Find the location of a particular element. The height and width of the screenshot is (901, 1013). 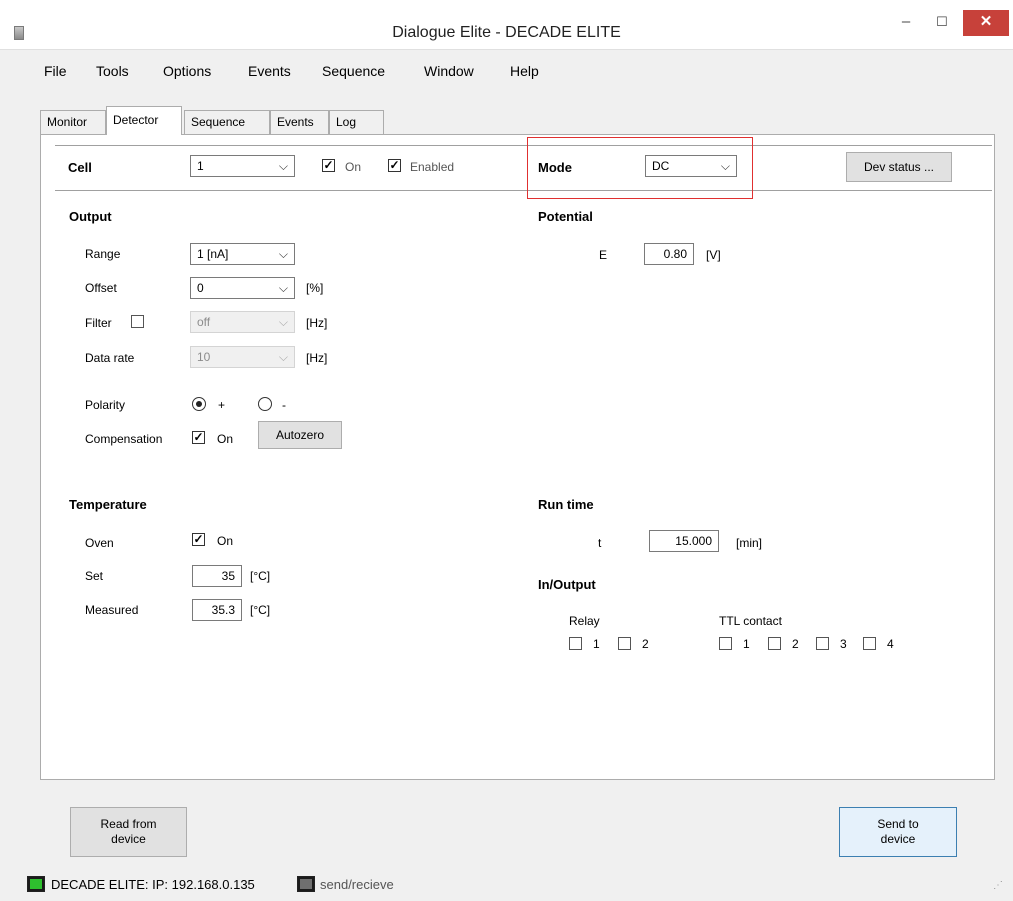

polarity-plus-label: + is located at coordinates (222, 405).